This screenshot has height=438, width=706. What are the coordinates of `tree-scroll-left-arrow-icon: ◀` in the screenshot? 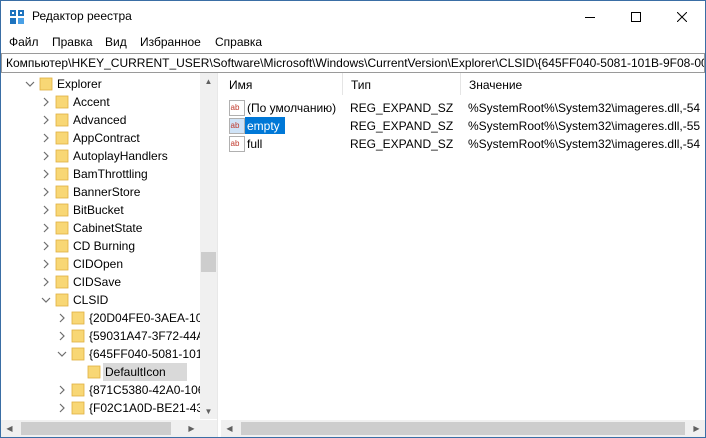 It's located at (9, 428).